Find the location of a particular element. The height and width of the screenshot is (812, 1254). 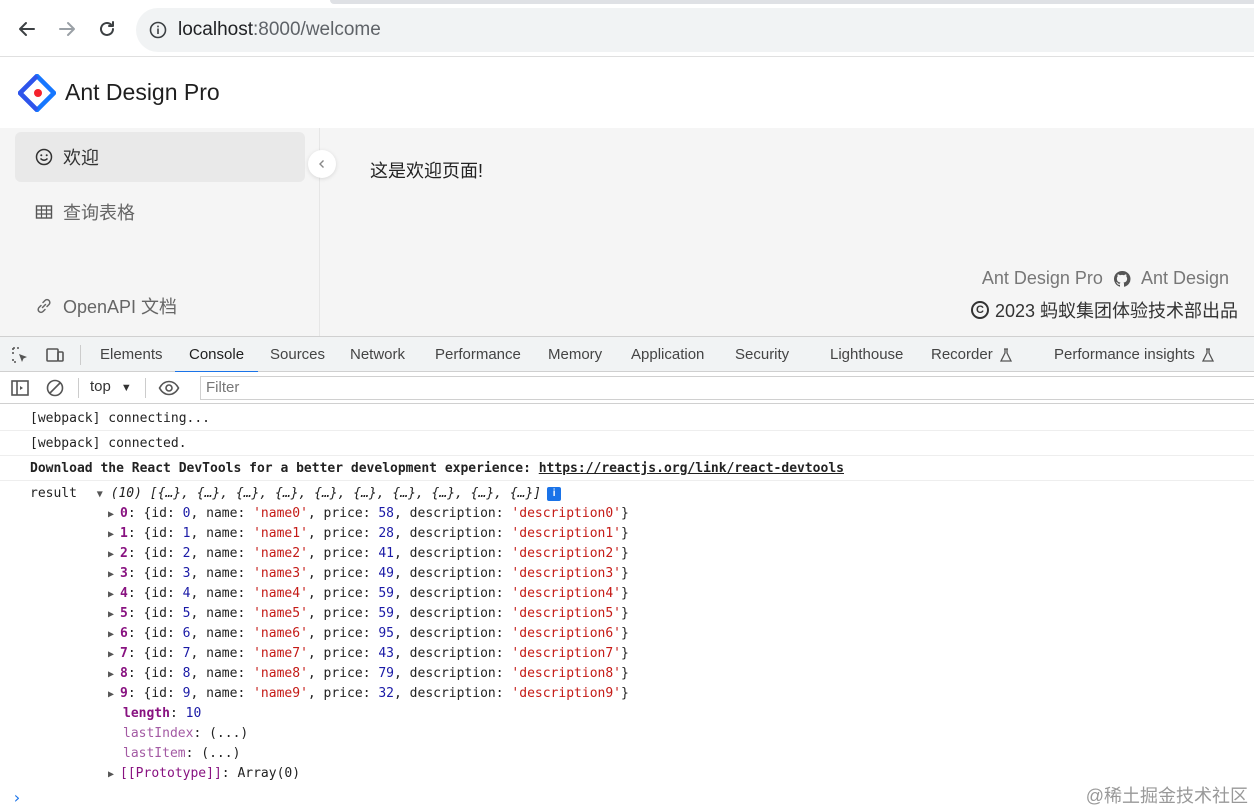

ant-design-logo is located at coordinates (37, 93).